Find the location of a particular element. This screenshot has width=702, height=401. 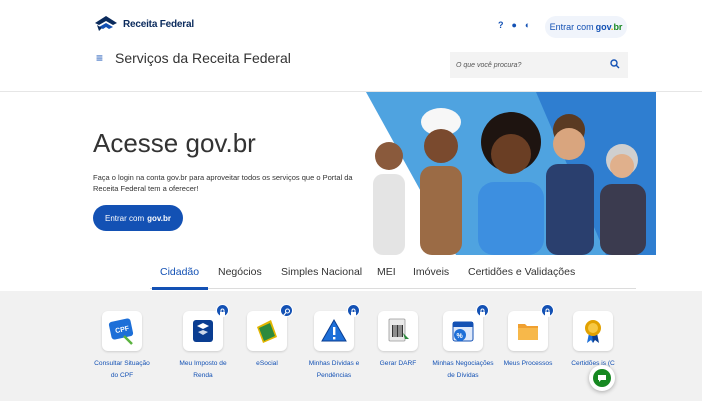

service-negociacoes-dividas: % Minhas Negociações de Dívidas is located at coordinates (463, 343).